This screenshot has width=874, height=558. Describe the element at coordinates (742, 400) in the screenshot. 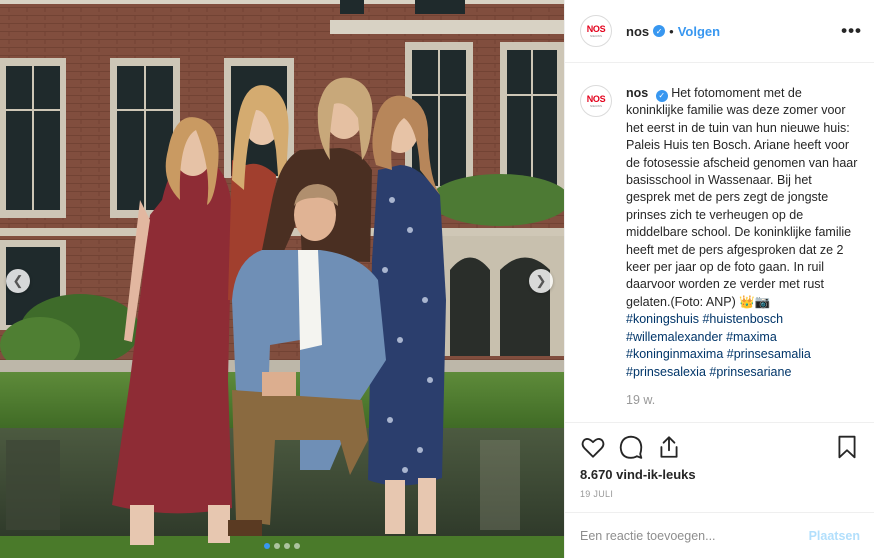

I see `time-ago: 19 w.` at that location.